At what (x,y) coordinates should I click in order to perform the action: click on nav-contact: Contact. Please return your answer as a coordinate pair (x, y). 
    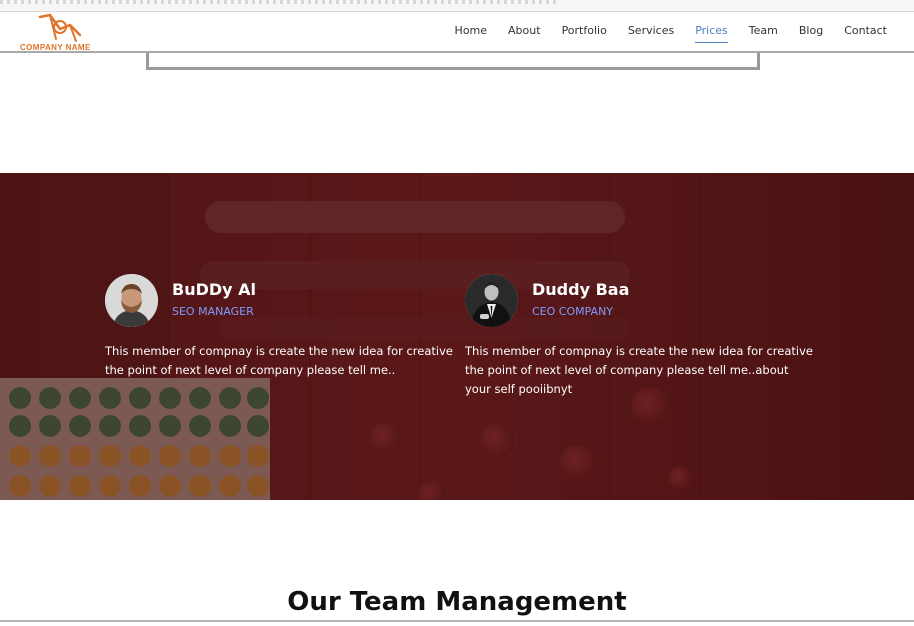
    Looking at the image, I should click on (865, 33).